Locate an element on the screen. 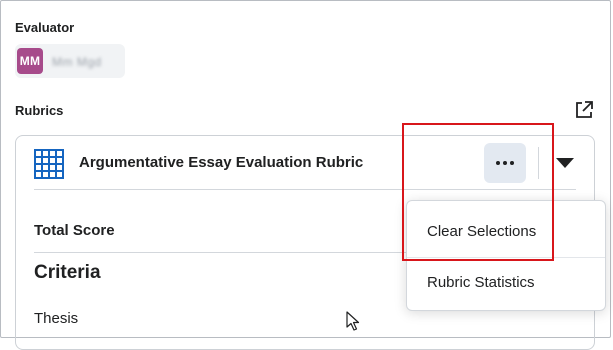 The height and width of the screenshot is (350, 613). score-divider is located at coordinates (221, 252).